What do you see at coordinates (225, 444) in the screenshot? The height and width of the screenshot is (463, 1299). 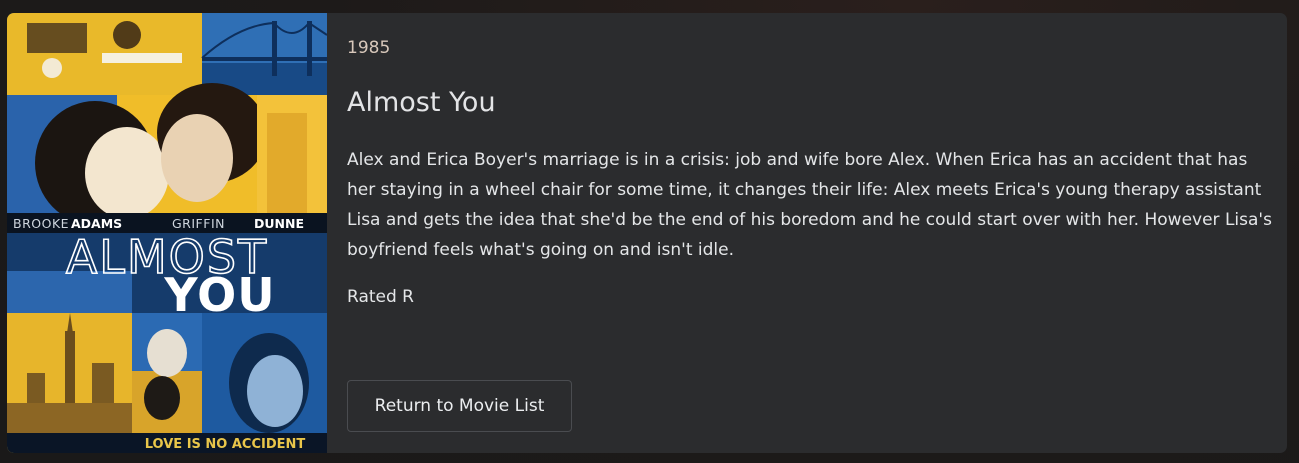 I see `poster-tagline: LOVE IS NO ACCIDENT` at bounding box center [225, 444].